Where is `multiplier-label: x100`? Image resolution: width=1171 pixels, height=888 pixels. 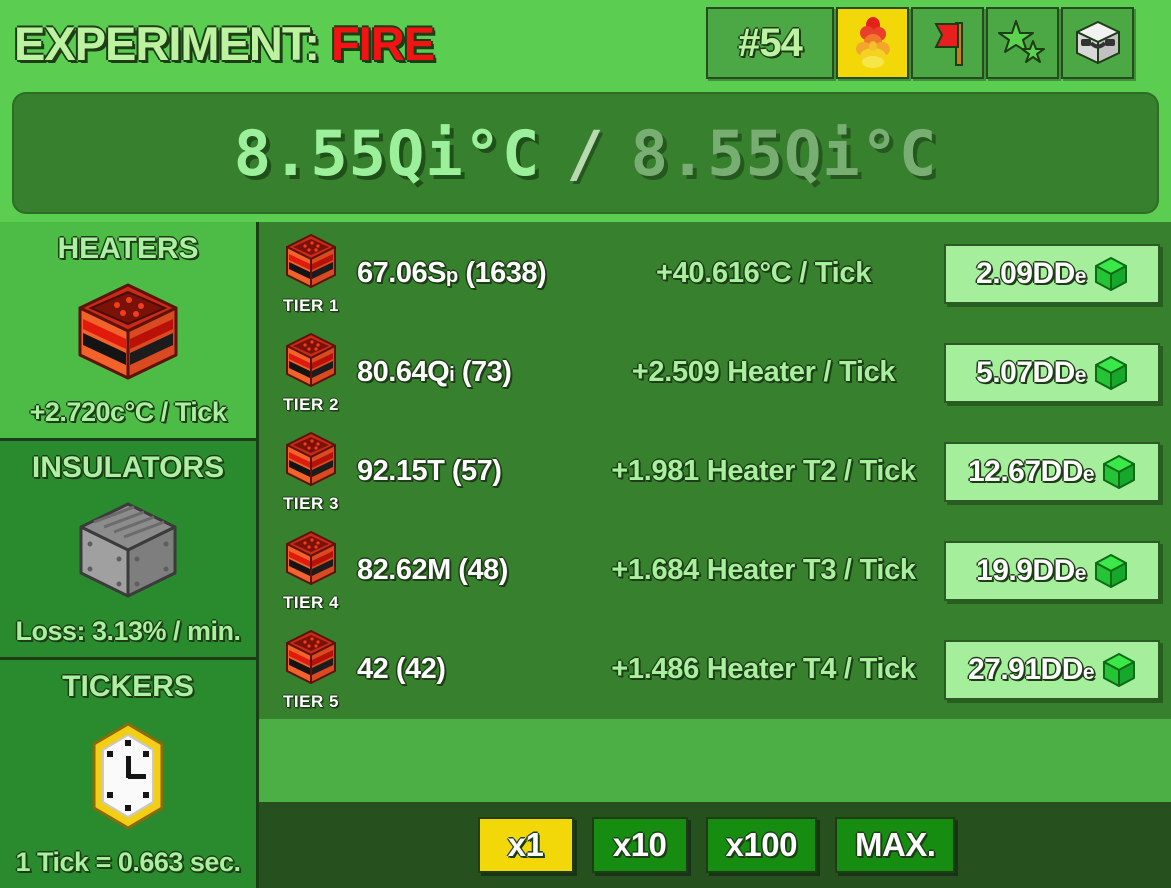 multiplier-label: x100 is located at coordinates (761, 844).